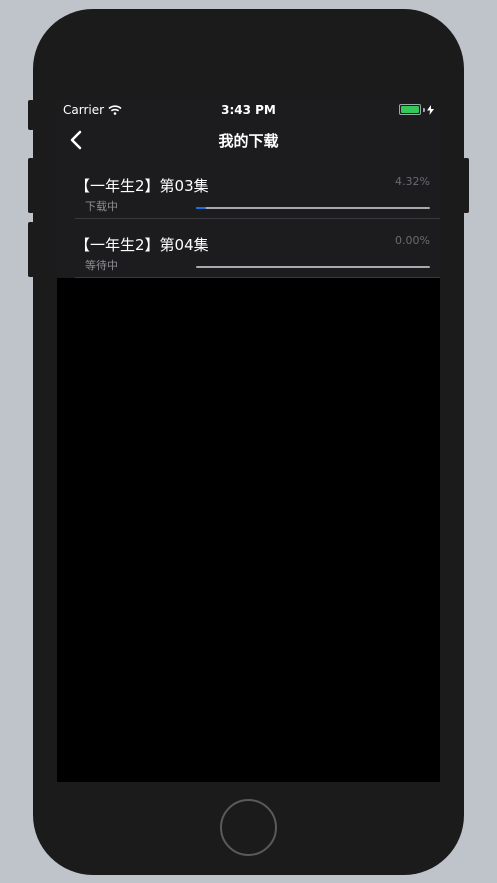  What do you see at coordinates (410, 109) in the screenshot?
I see `battery-icon` at bounding box center [410, 109].